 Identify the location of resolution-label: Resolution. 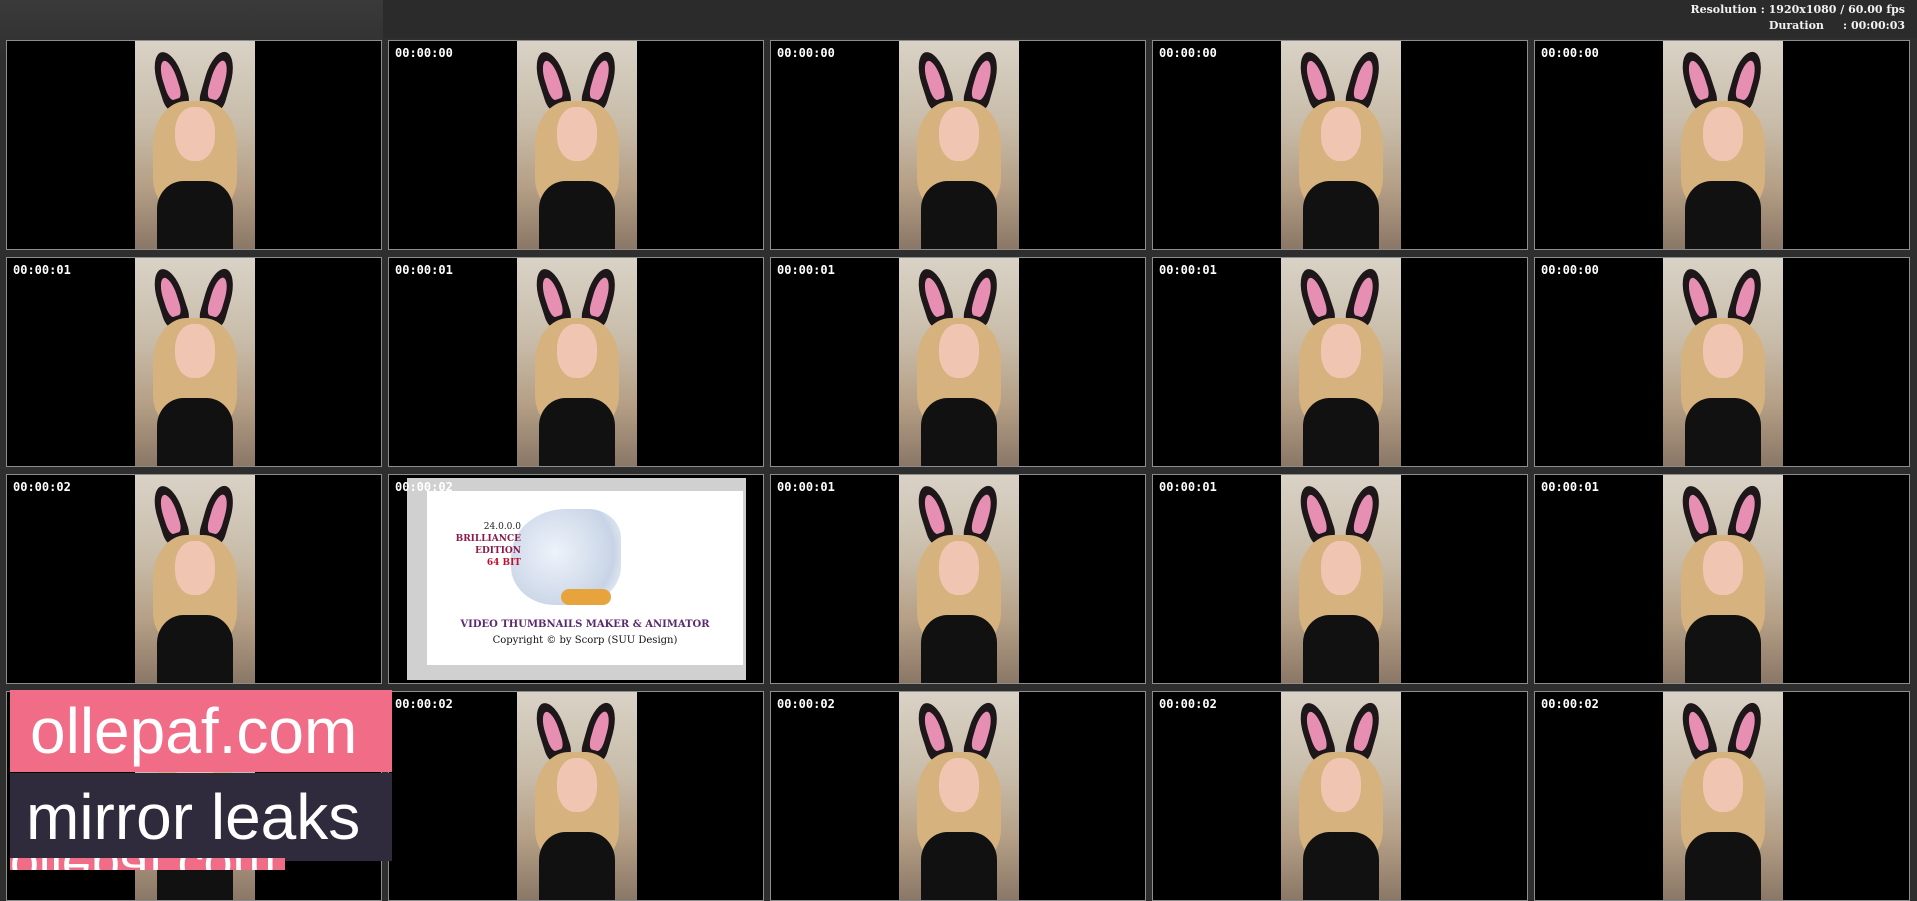
(1723, 9).